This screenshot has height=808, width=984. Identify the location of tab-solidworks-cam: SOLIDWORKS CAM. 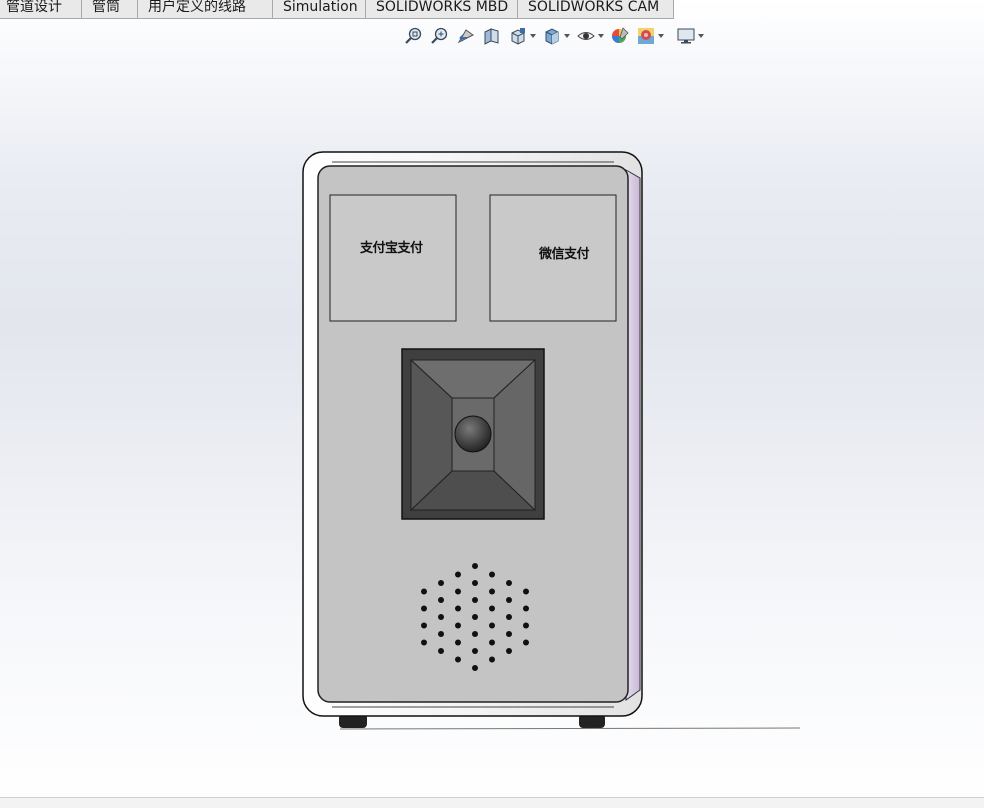
(596, 9).